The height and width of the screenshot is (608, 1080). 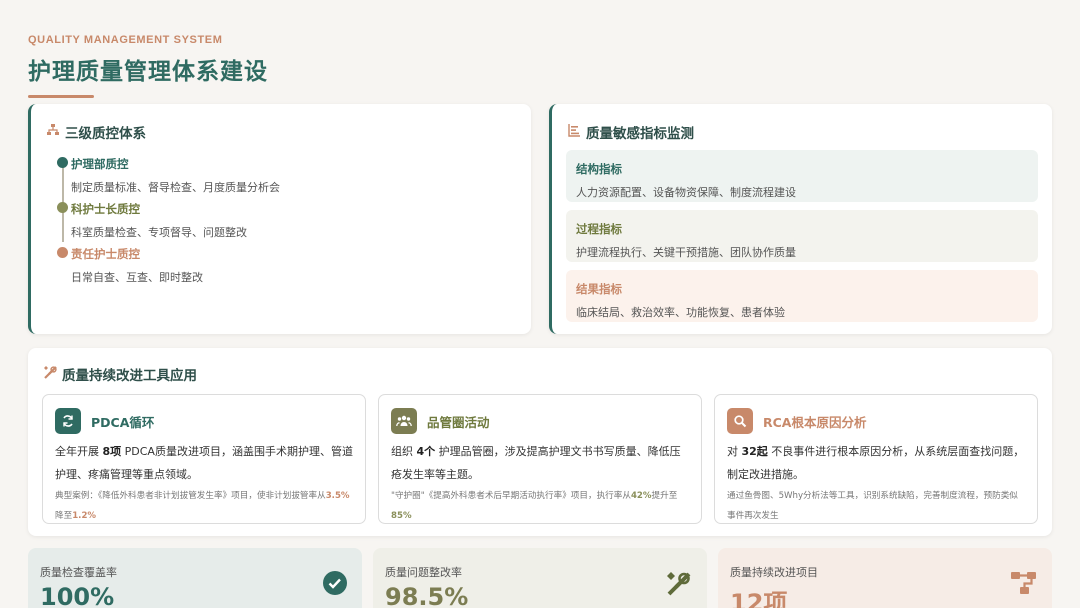 I want to click on hierarchy-title: 三级质控体系, so click(x=288, y=132).